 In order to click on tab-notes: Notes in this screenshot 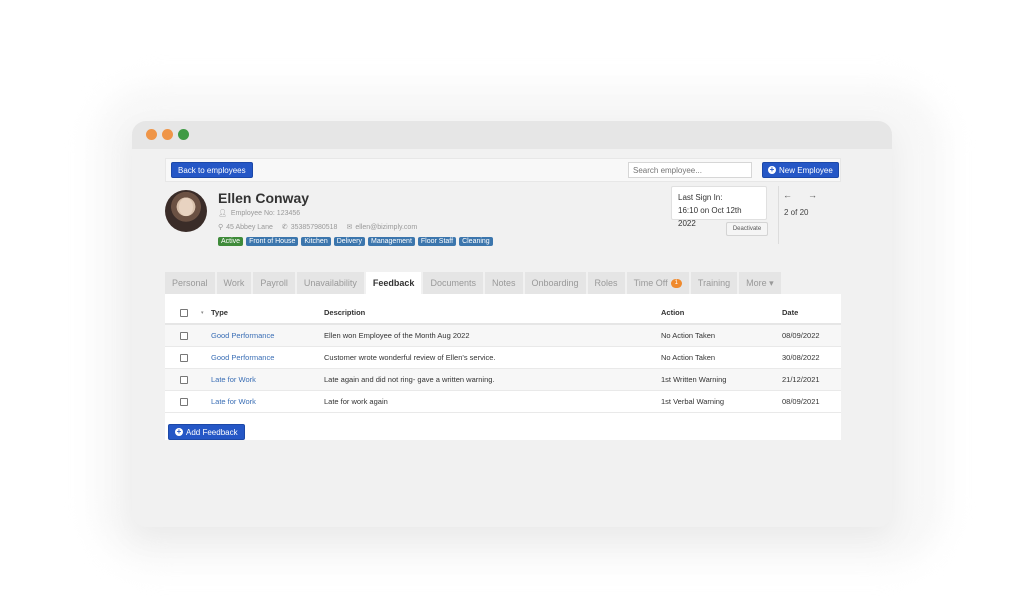, I will do `click(503, 283)`.